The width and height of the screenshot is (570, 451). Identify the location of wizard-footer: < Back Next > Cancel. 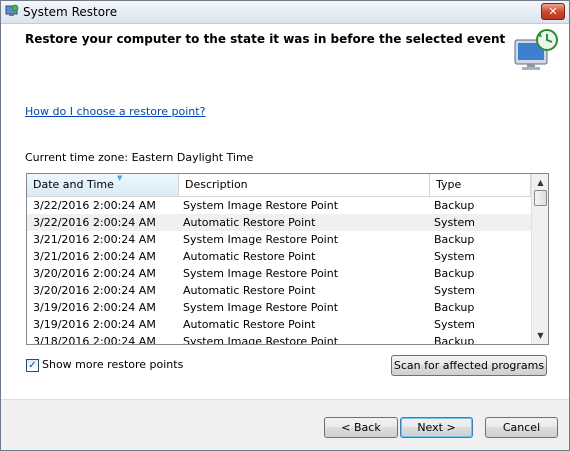
(285, 424).